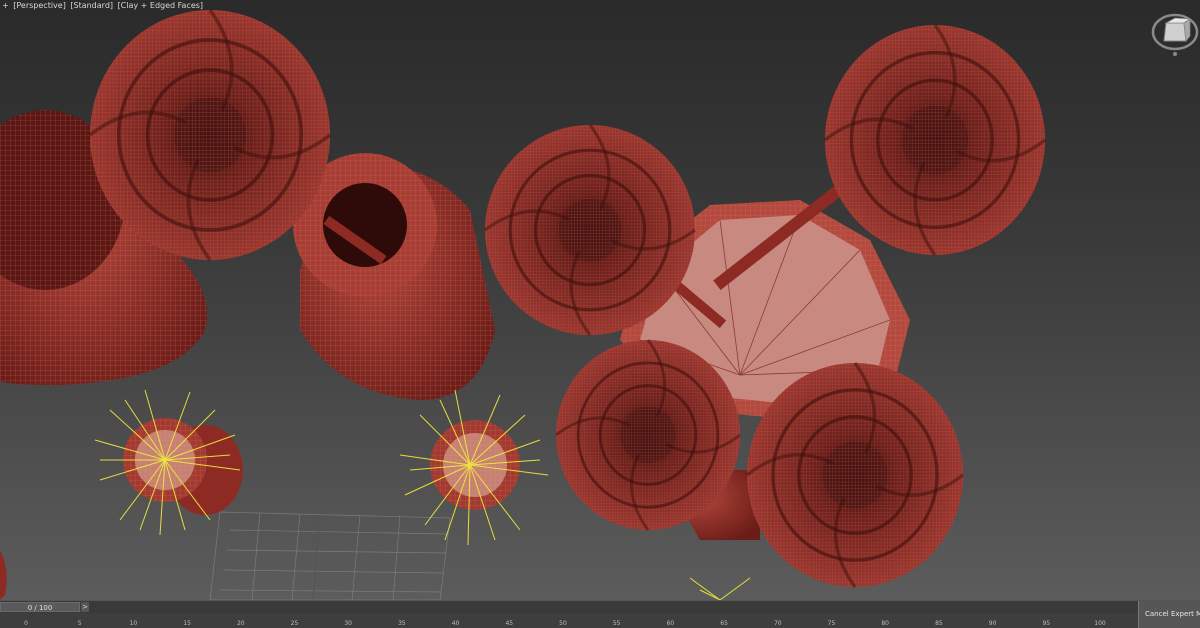 The width and height of the screenshot is (1200, 628). Describe the element at coordinates (3, 575) in the screenshot. I see `partial-object-left-edge` at that location.